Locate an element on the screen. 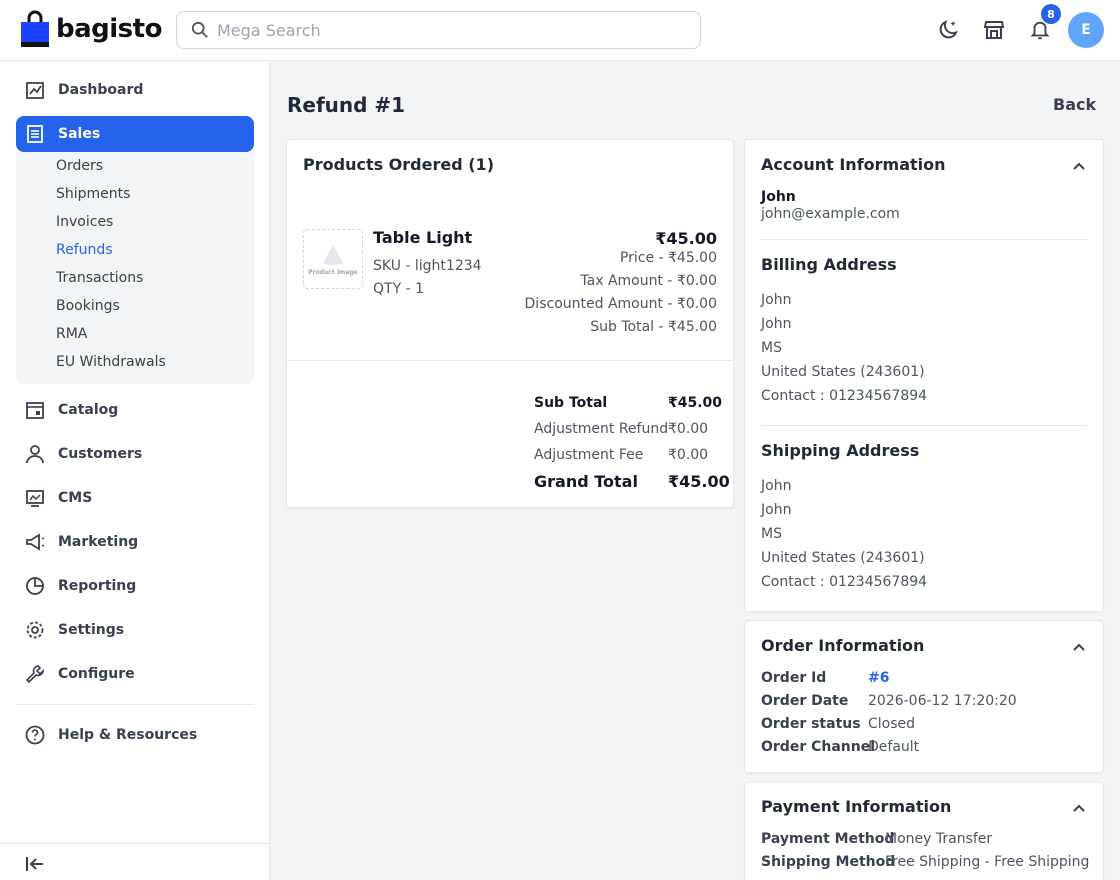 This screenshot has height=880, width=1120. sidebar-item-configure: Configure is located at coordinates (135, 674).